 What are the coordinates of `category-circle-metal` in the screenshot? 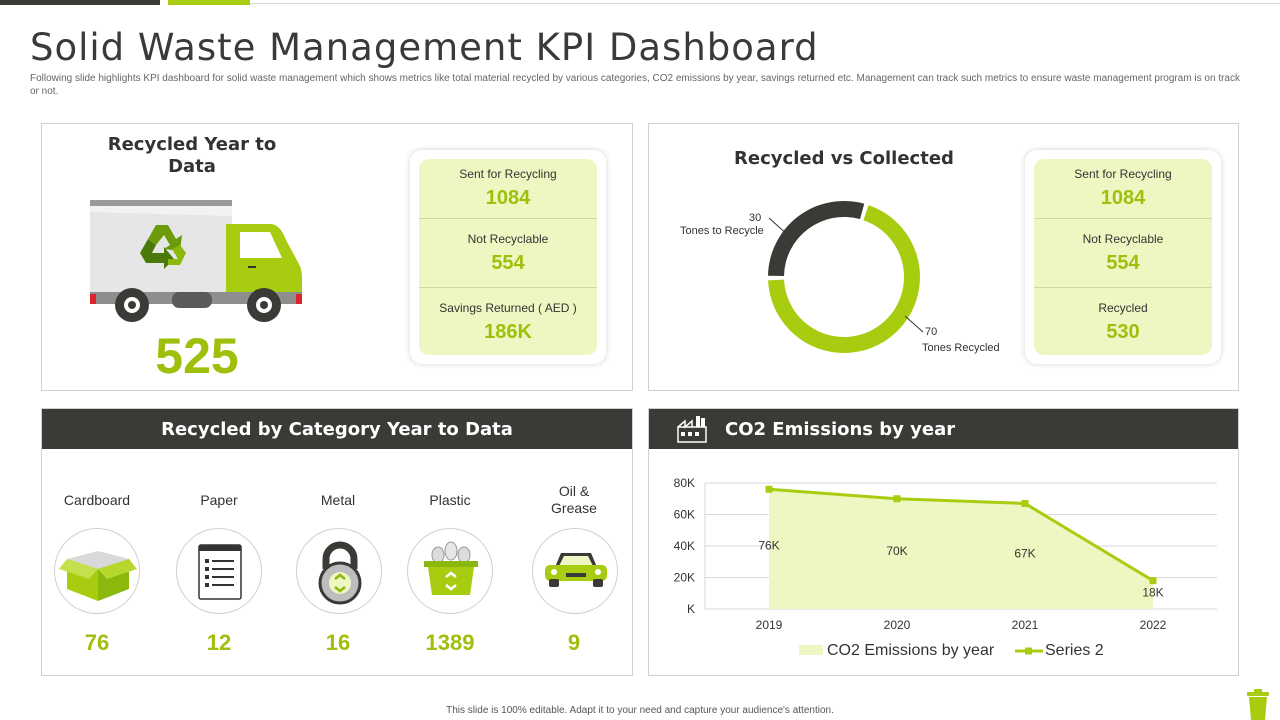 It's located at (339, 571).